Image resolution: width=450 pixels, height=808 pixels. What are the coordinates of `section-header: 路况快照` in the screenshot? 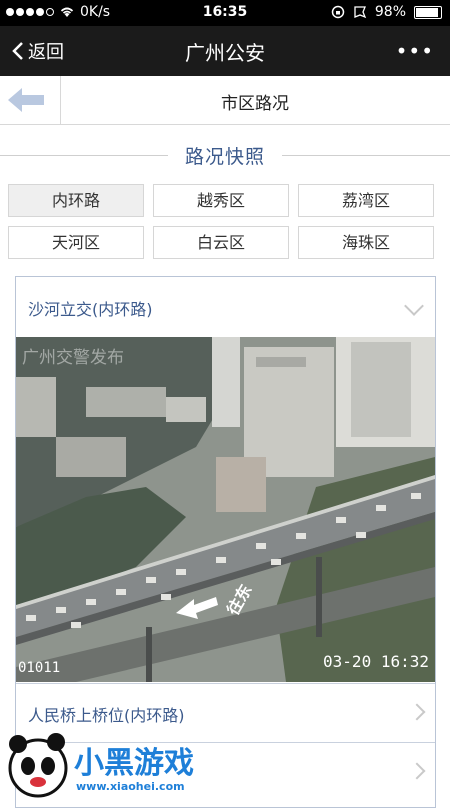 It's located at (225, 156).